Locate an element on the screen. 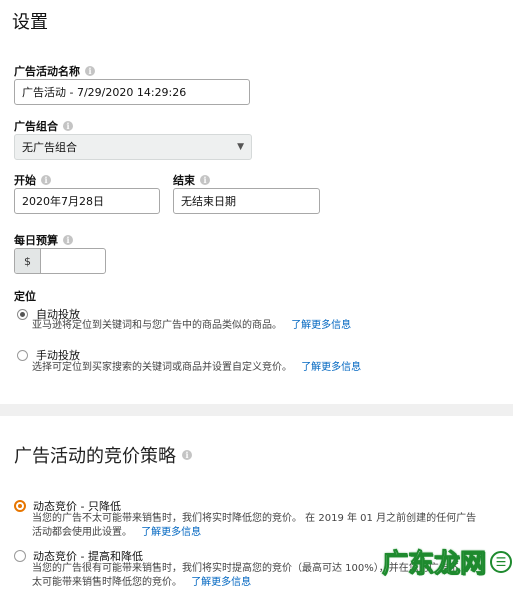 The height and width of the screenshot is (592, 513). end-date-input: 无结束日期 is located at coordinates (246, 201).